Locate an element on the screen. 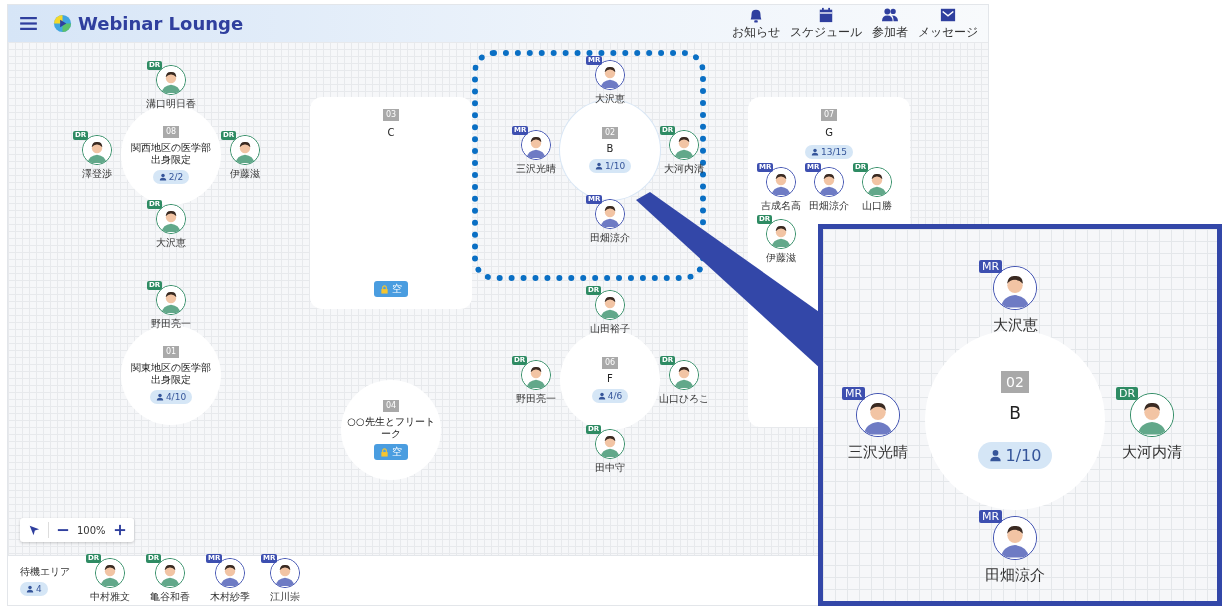  logo-icon is located at coordinates (62, 23).